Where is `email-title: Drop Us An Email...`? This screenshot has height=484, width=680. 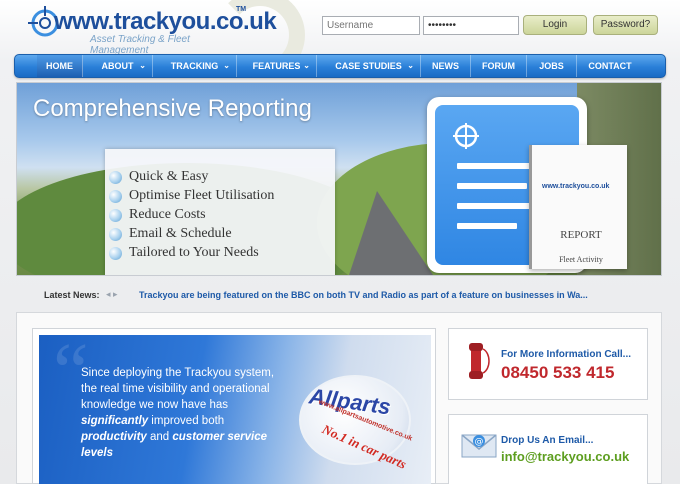 email-title: Drop Us An Email... is located at coordinates (547, 440).